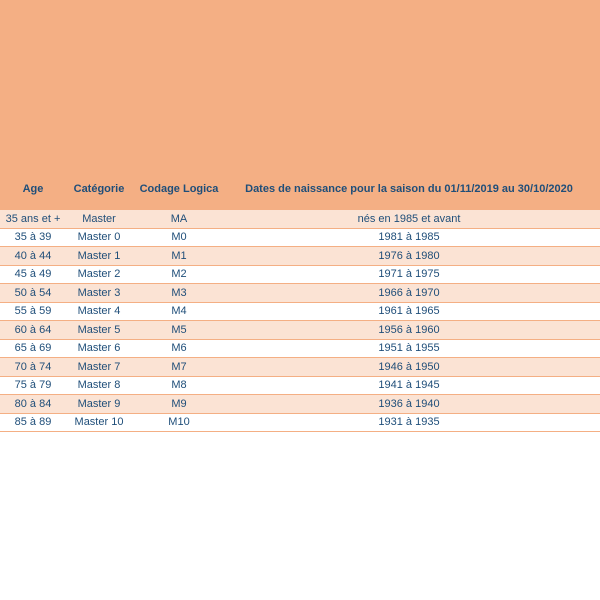 This screenshot has width=600, height=600. Describe the element at coordinates (33, 218) in the screenshot. I see `cell-age: 35 ans et +` at that location.